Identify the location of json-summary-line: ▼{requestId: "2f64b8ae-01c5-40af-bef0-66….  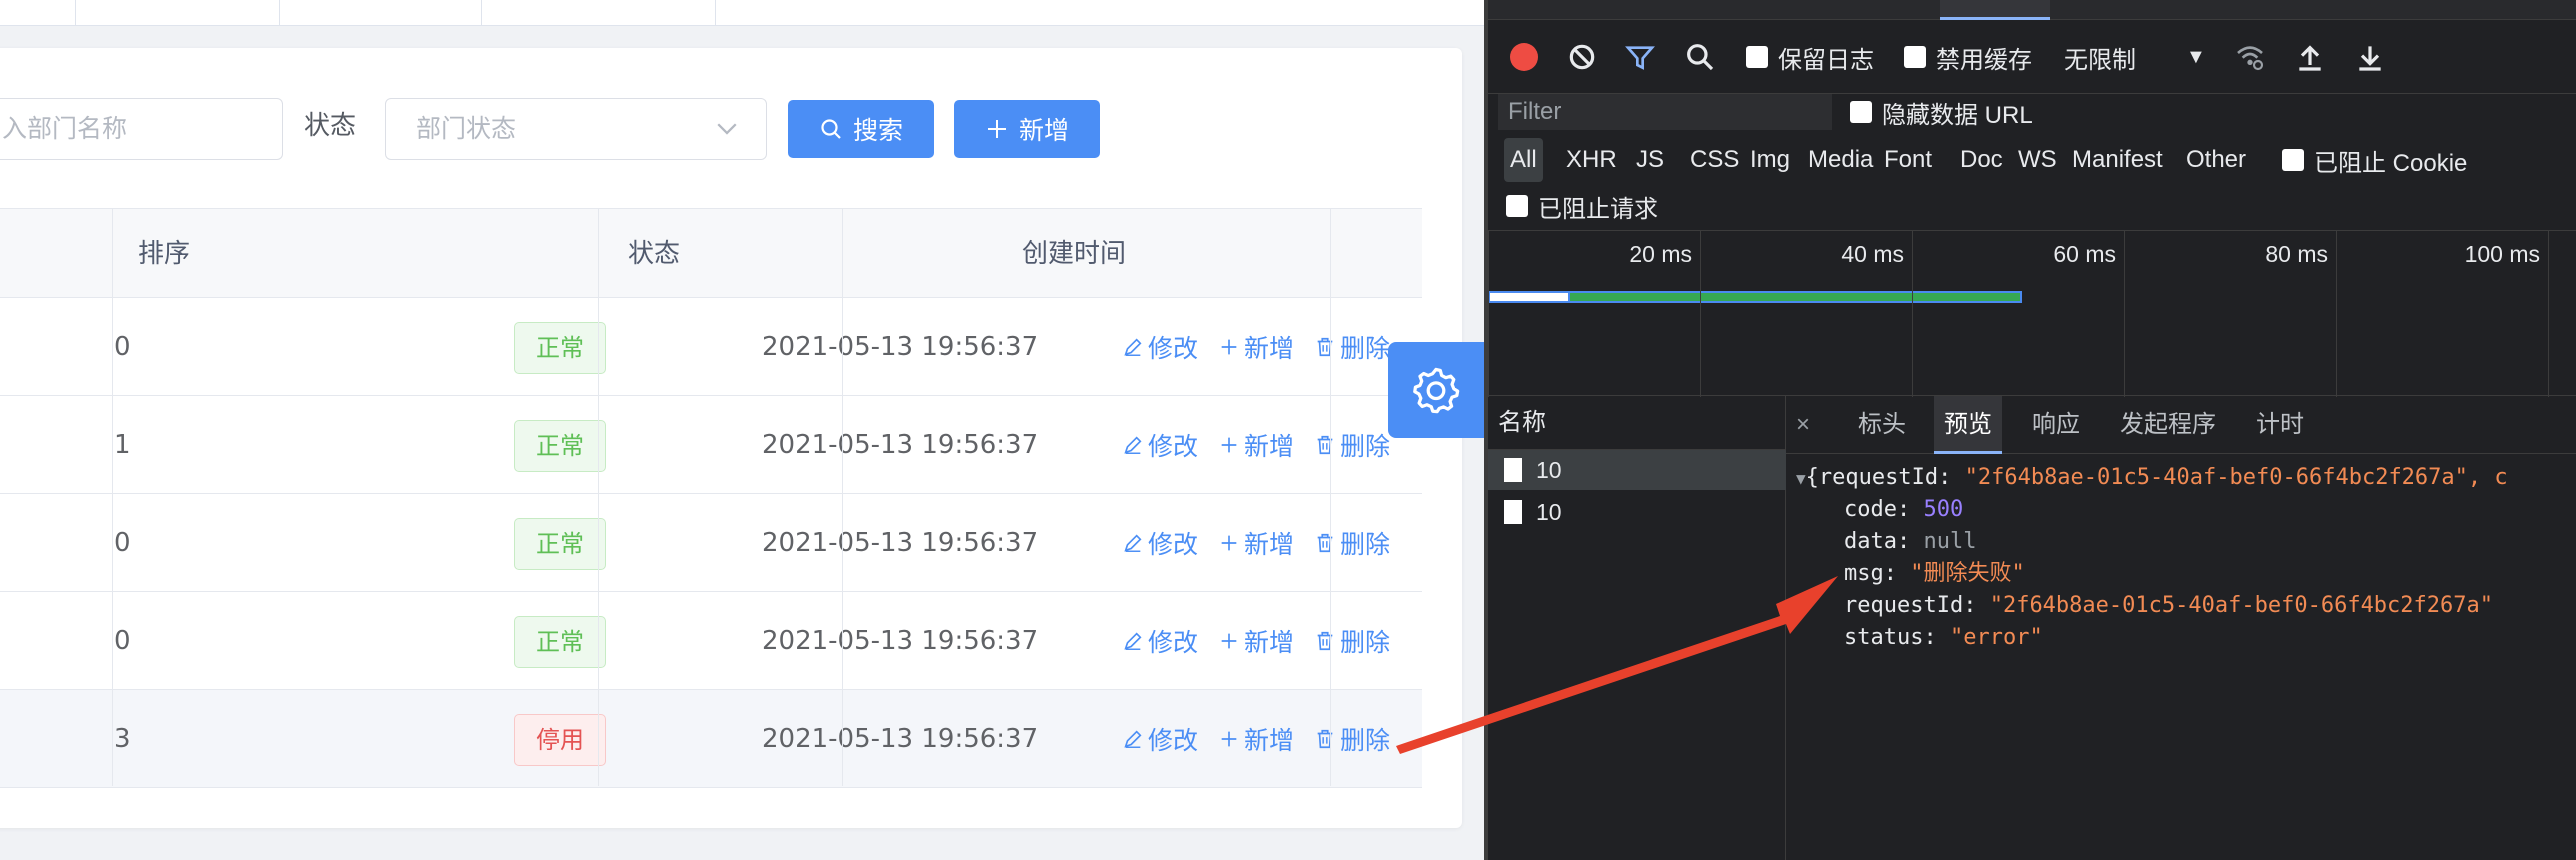
(2152, 478).